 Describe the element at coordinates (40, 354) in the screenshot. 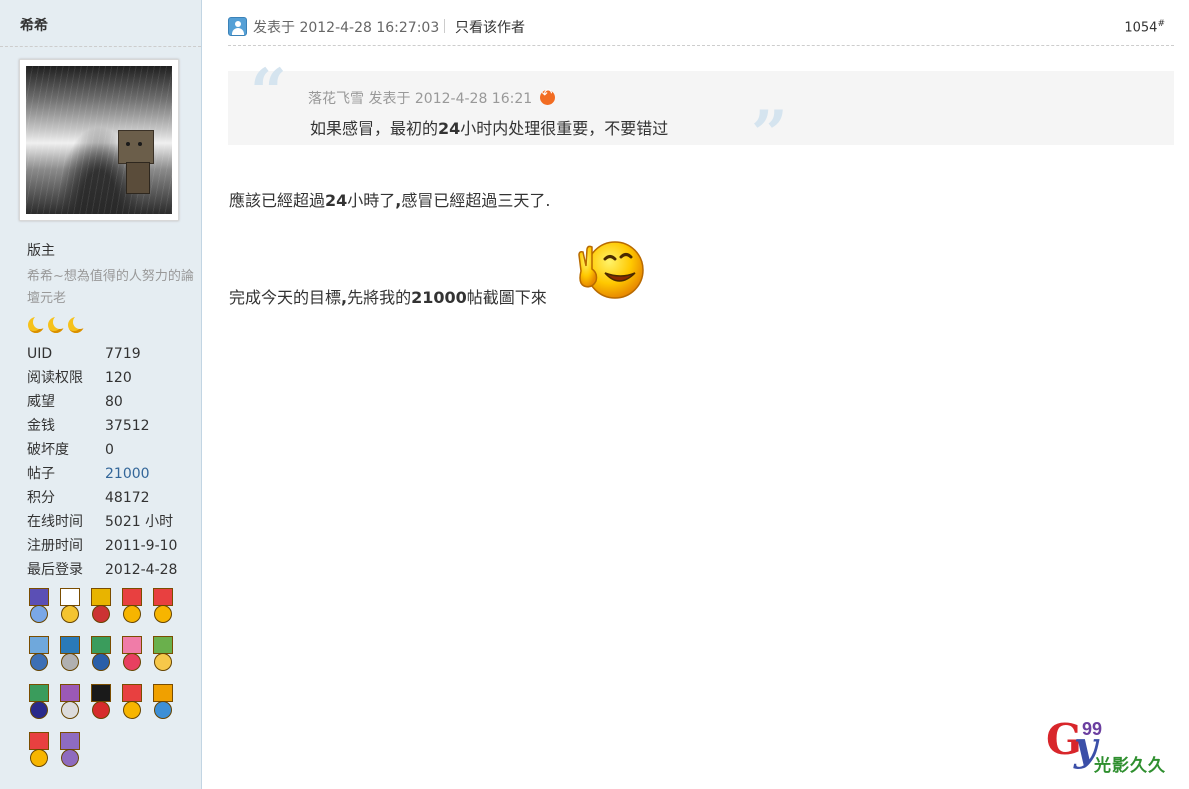

I see `stat-label: UID` at that location.